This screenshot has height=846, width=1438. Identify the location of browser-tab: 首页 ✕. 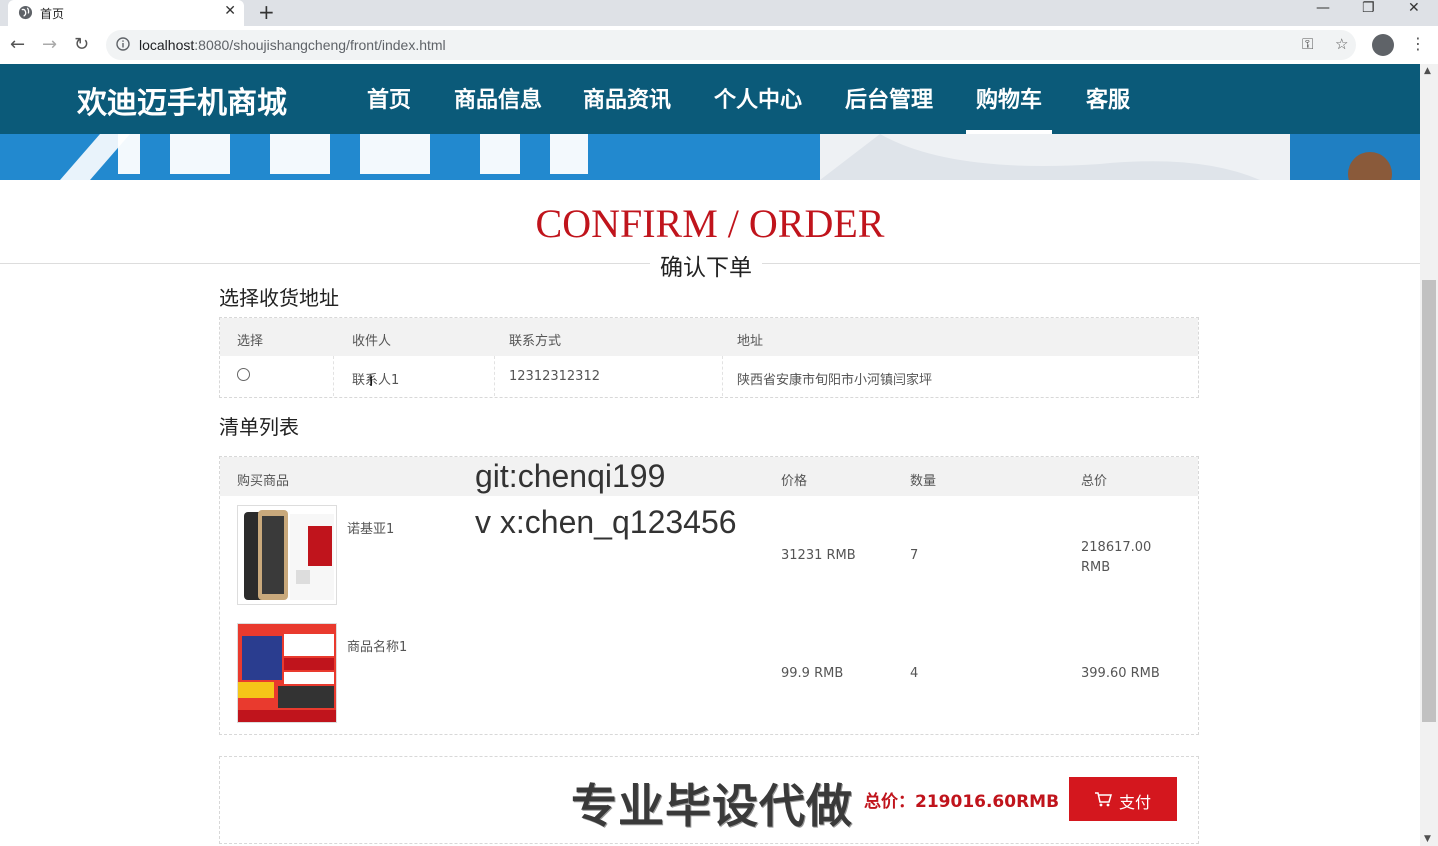
(126, 13).